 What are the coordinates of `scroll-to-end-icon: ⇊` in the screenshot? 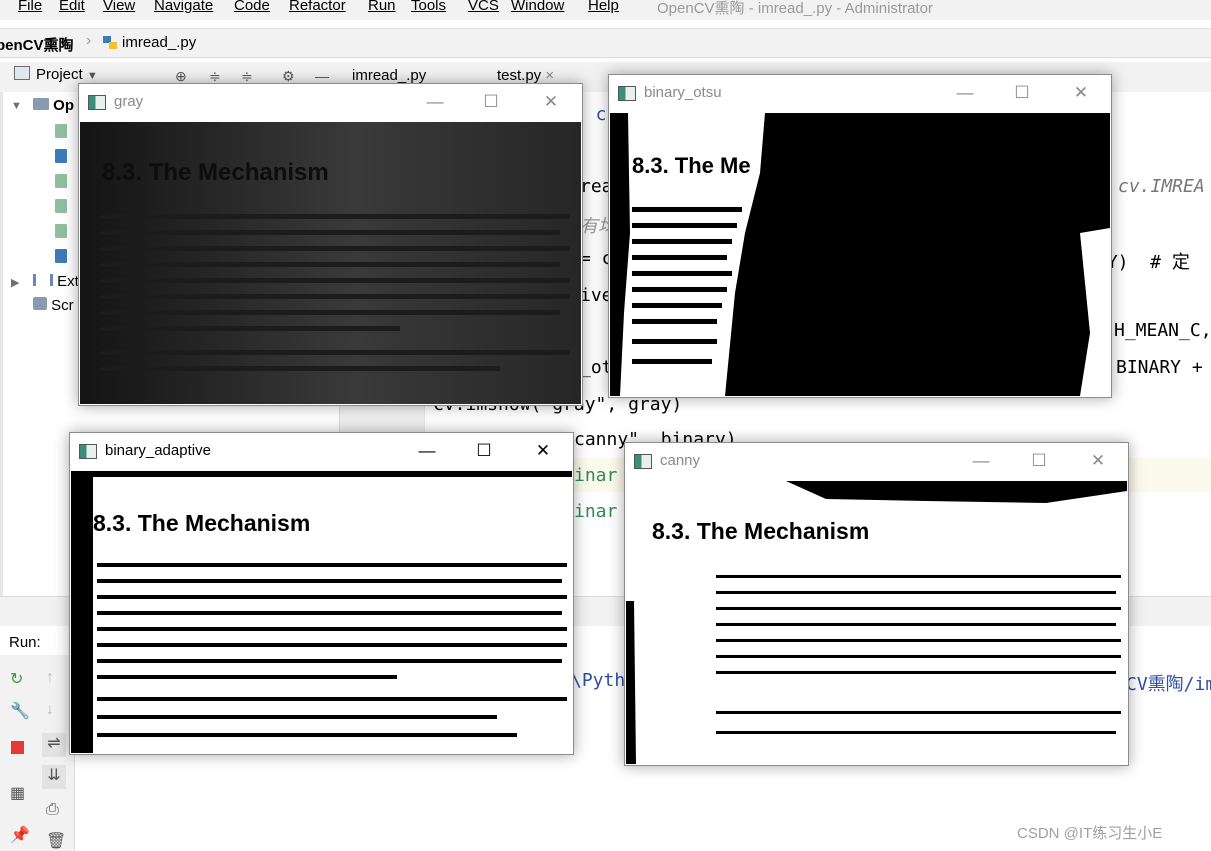 It's located at (54, 777).